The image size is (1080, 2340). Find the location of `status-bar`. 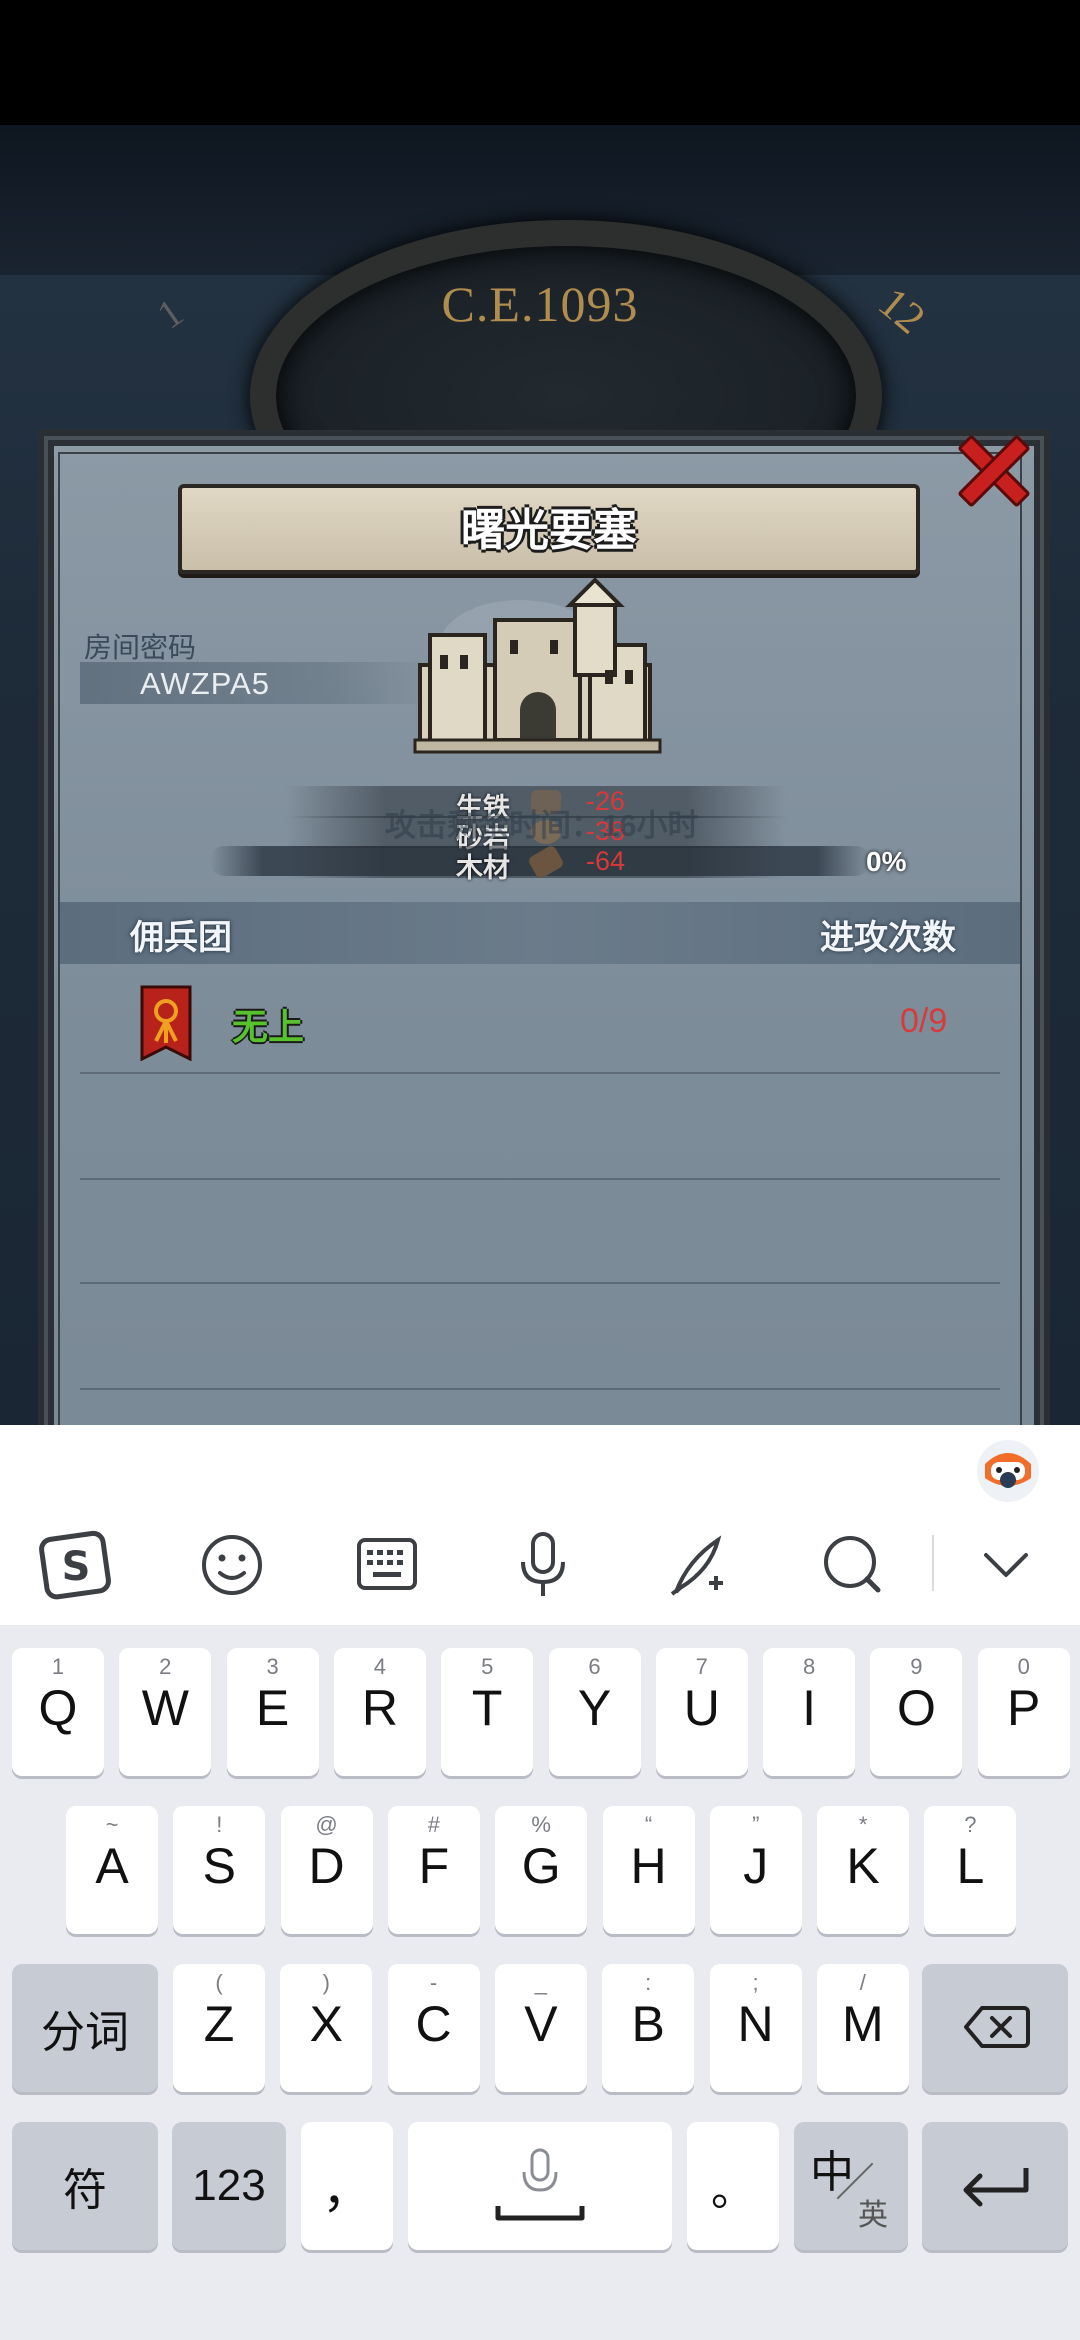

status-bar is located at coordinates (540, 62).